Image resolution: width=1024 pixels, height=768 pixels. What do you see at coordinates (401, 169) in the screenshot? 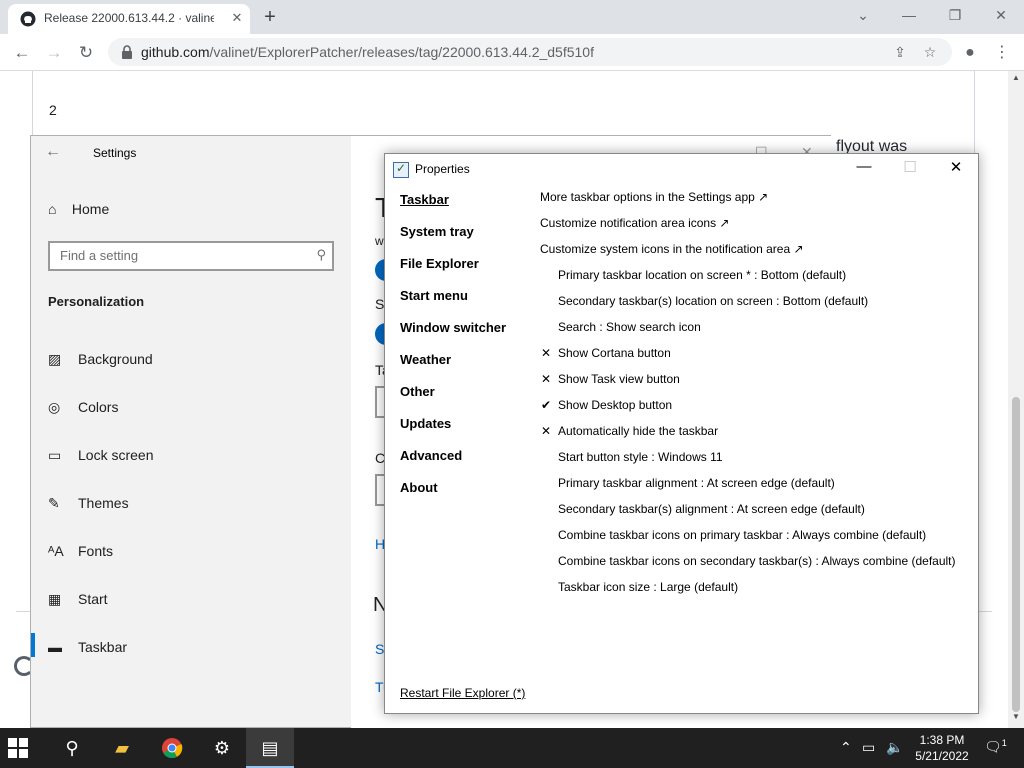
I see `properties-app-icon` at bounding box center [401, 169].